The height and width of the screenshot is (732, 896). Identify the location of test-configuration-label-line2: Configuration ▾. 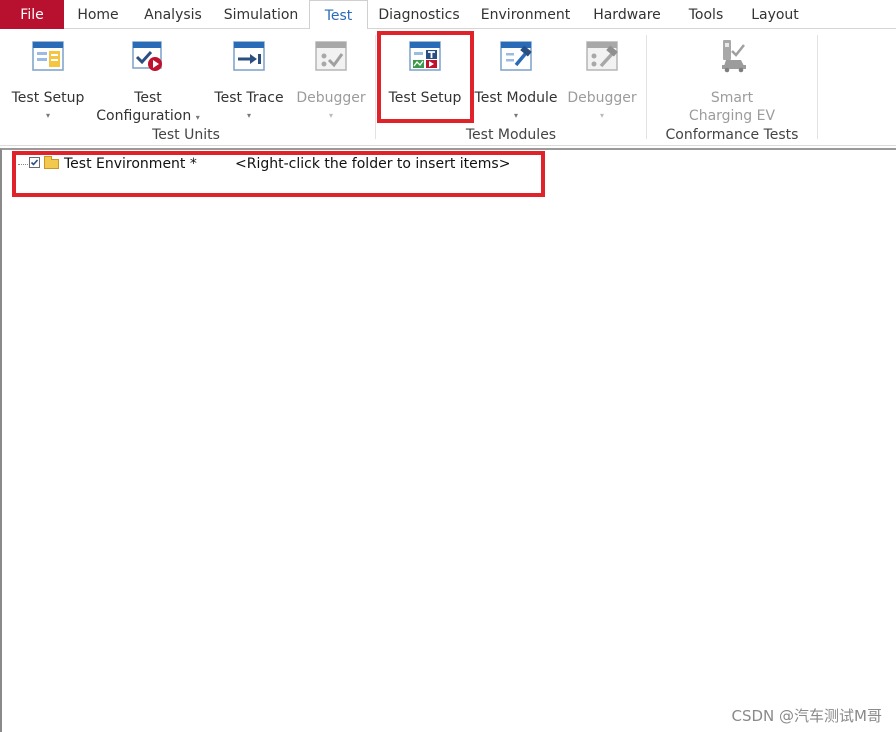
(148, 117).